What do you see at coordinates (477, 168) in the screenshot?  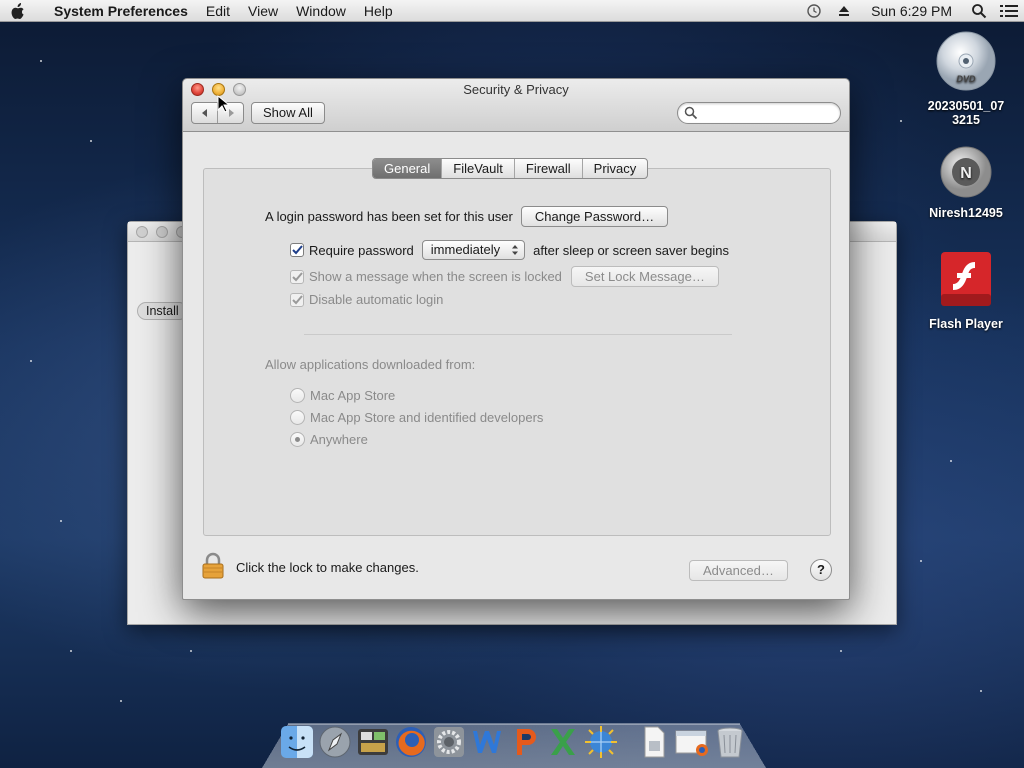 I see `tab-filevault: FileVault` at bounding box center [477, 168].